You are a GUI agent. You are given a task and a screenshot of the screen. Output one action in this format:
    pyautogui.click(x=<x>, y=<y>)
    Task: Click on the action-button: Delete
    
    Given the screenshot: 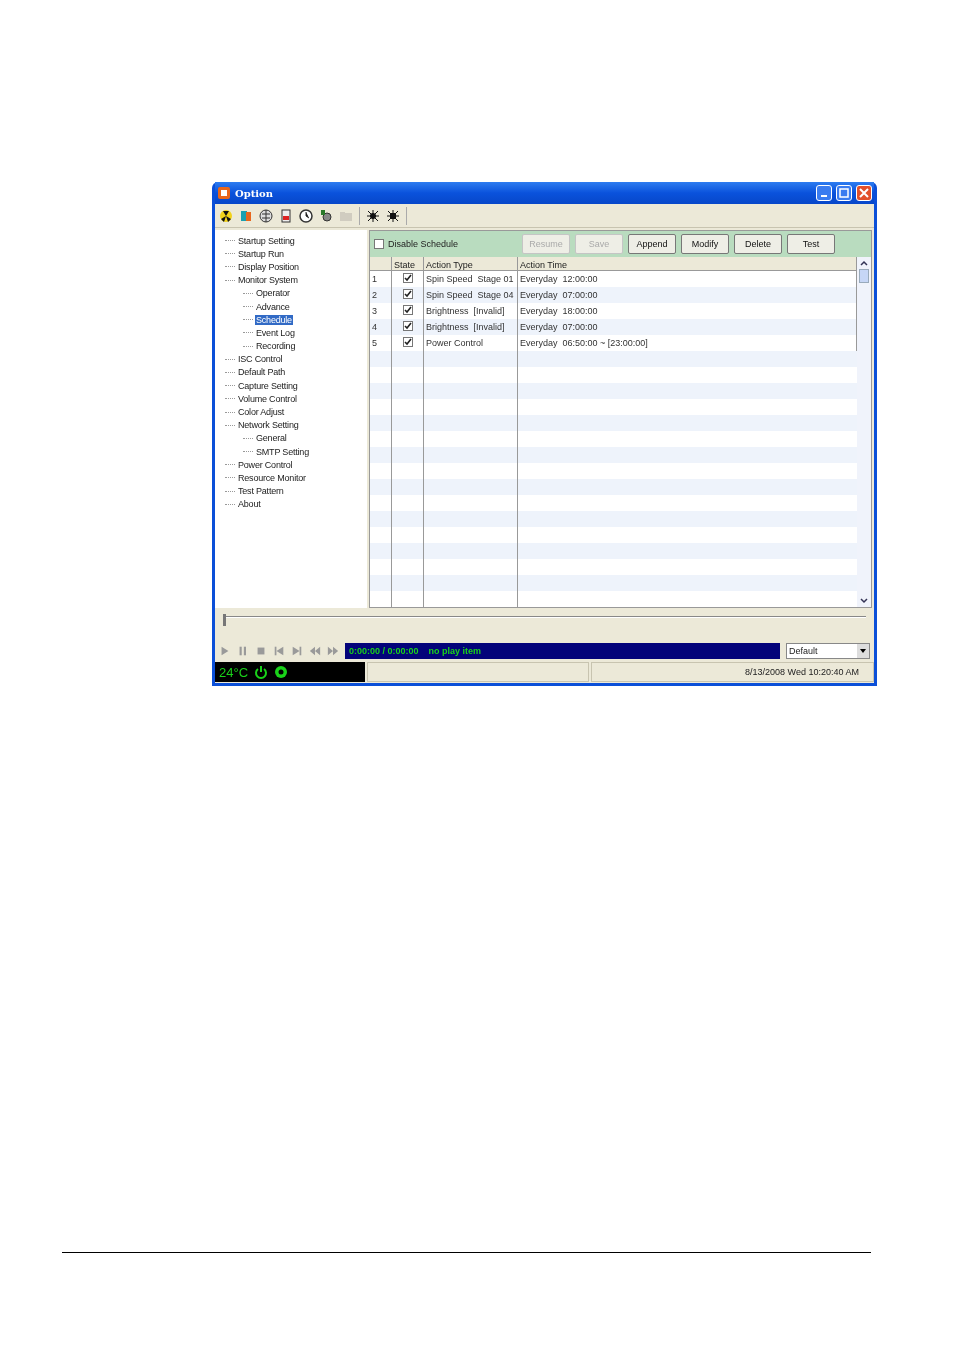 What is the action you would take?
    pyautogui.click(x=758, y=244)
    